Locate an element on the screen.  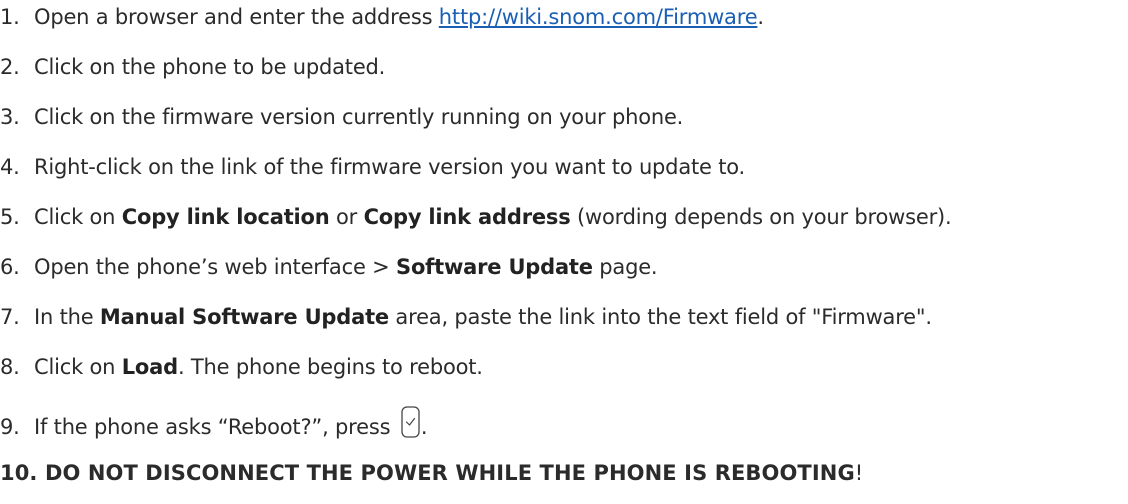
firmware-wiki-link: http://wiki.snom.com/Firmware is located at coordinates (598, 17).